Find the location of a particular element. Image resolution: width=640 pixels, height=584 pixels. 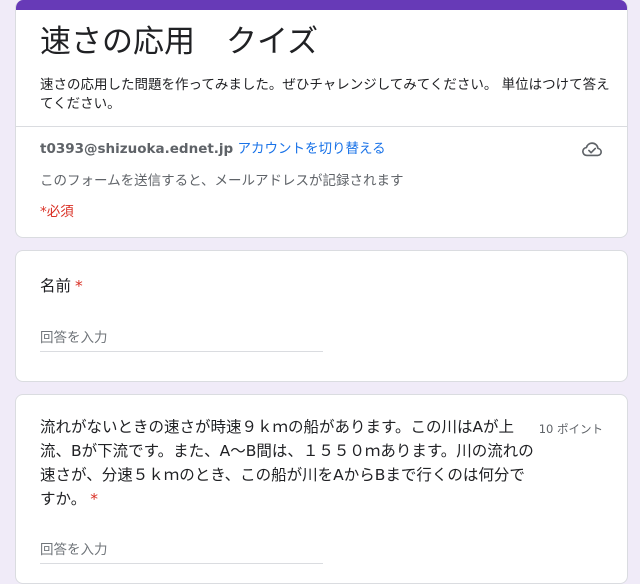

boat-answer-input is located at coordinates (181, 550).